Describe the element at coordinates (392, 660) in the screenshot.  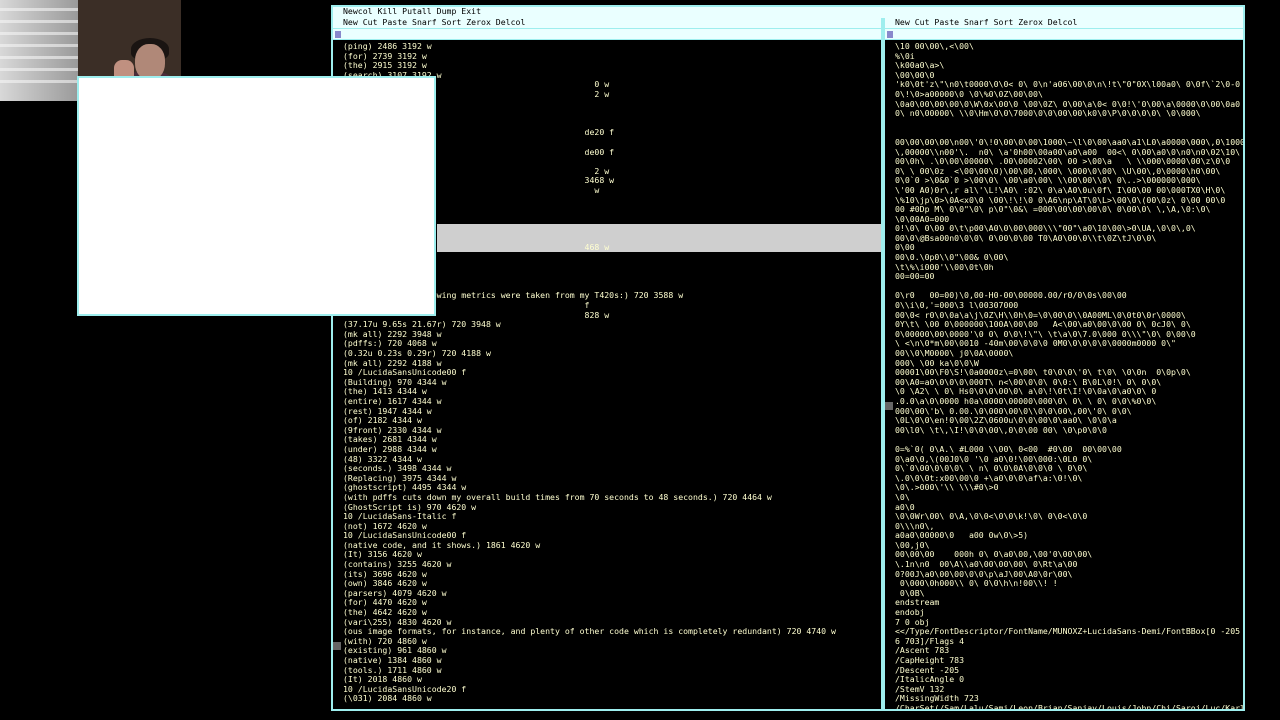
I see `text-line: (native) 1384 4860 w` at that location.